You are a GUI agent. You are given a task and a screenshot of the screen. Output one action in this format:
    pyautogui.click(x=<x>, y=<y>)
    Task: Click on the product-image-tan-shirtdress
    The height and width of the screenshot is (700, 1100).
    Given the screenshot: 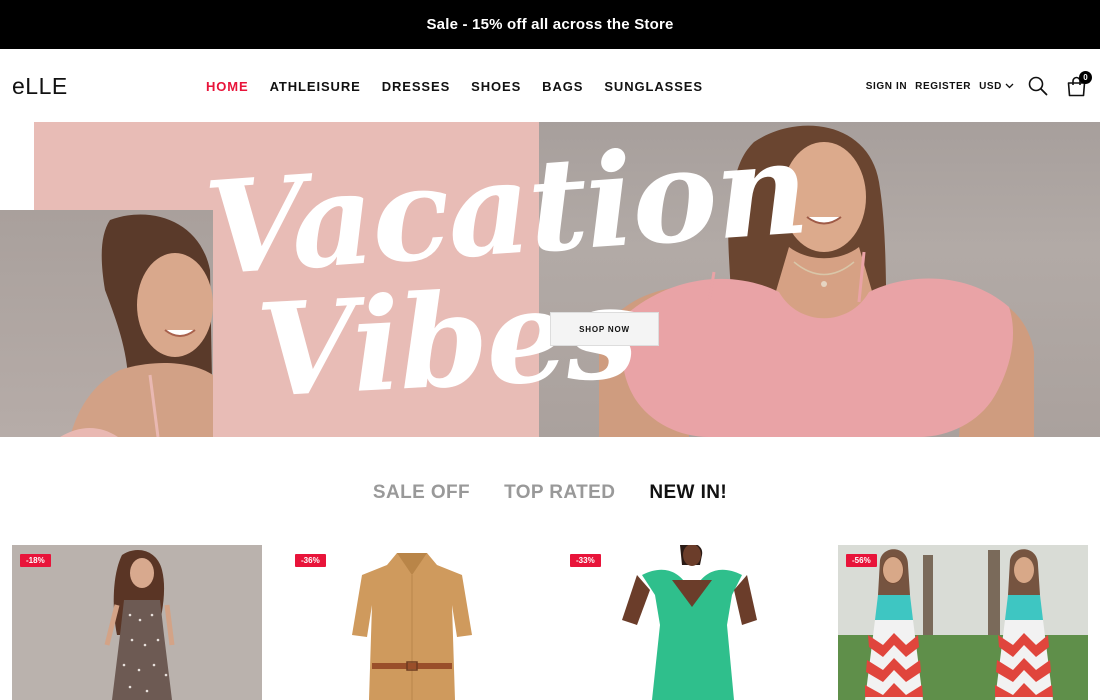 What is the action you would take?
    pyautogui.click(x=412, y=622)
    